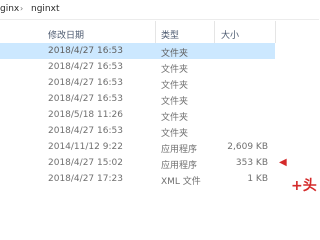 The width and height of the screenshot is (320, 240). I want to click on file-modified-date: 2018/5/18 11:26, so click(85, 115).